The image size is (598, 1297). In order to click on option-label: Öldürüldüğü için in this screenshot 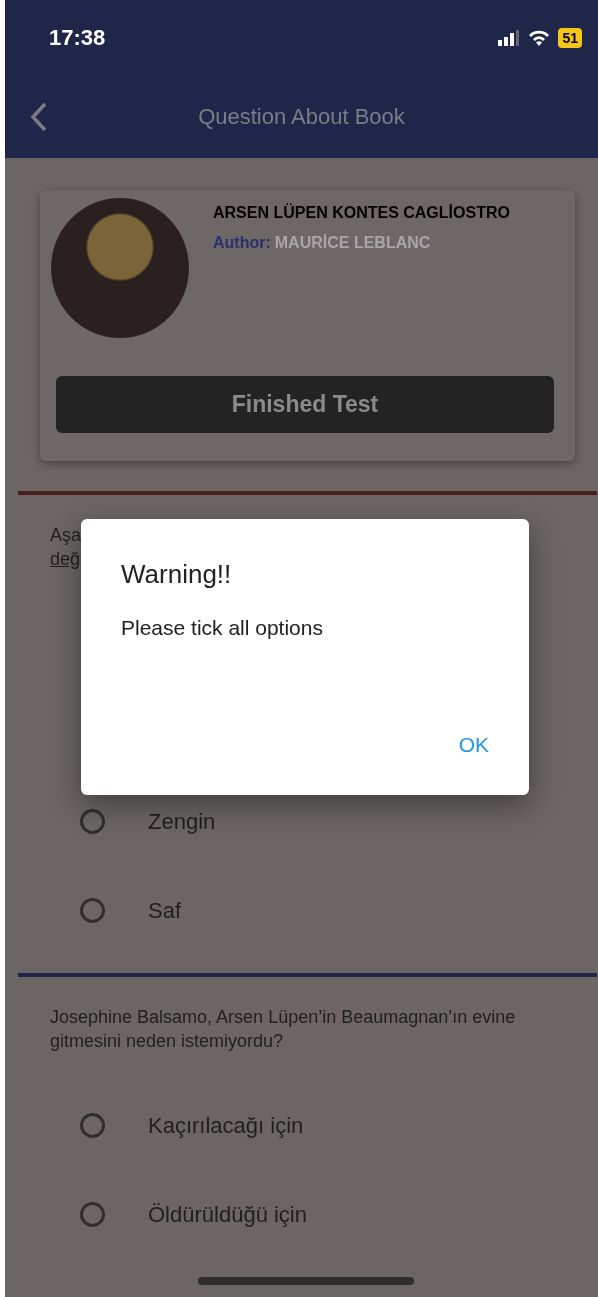, I will do `click(227, 1214)`.